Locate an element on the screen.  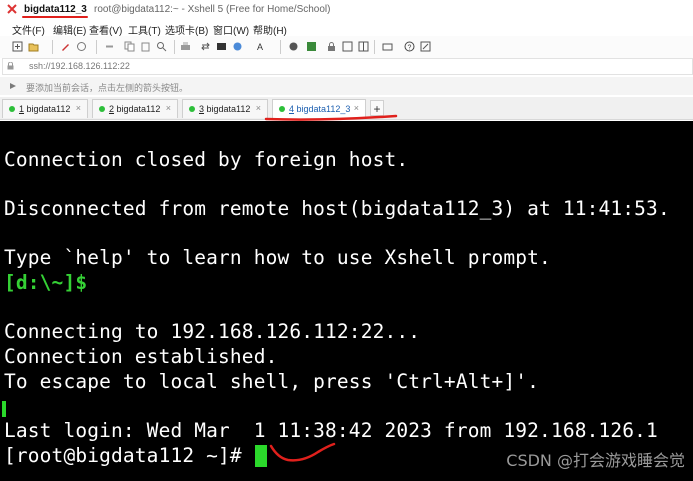
menu-edit: 编辑(E) is located at coordinates (69, 29).